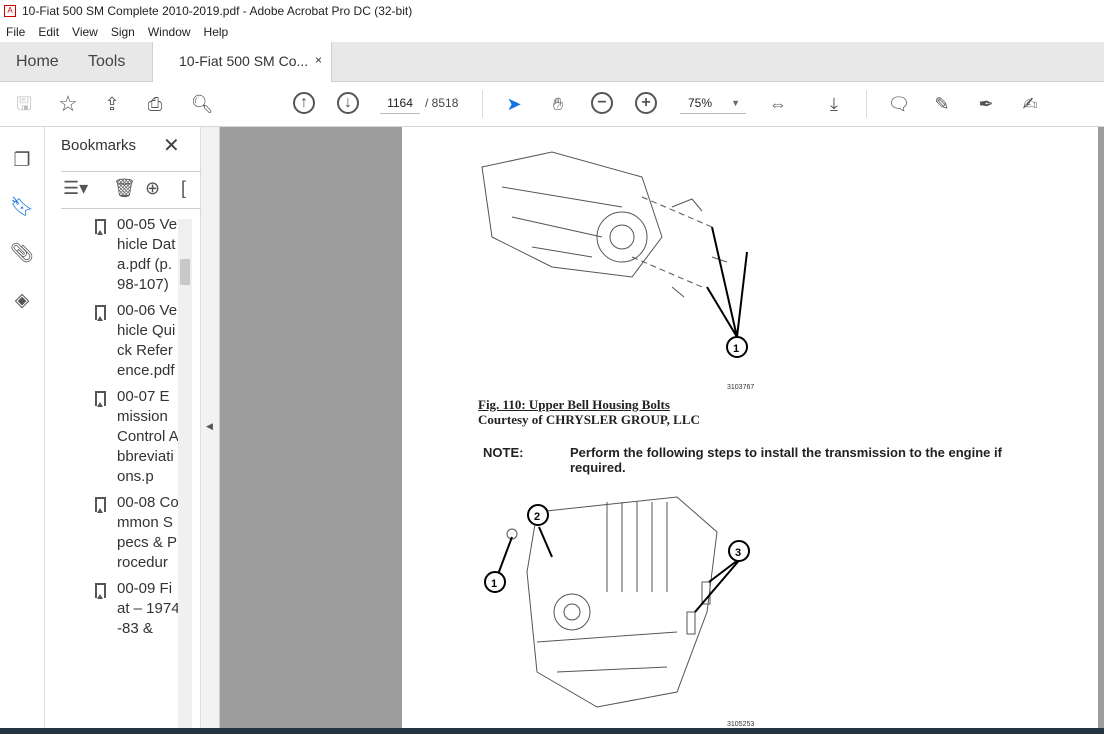  I want to click on scroll-mode-icon: ⤓, so click(834, 104).